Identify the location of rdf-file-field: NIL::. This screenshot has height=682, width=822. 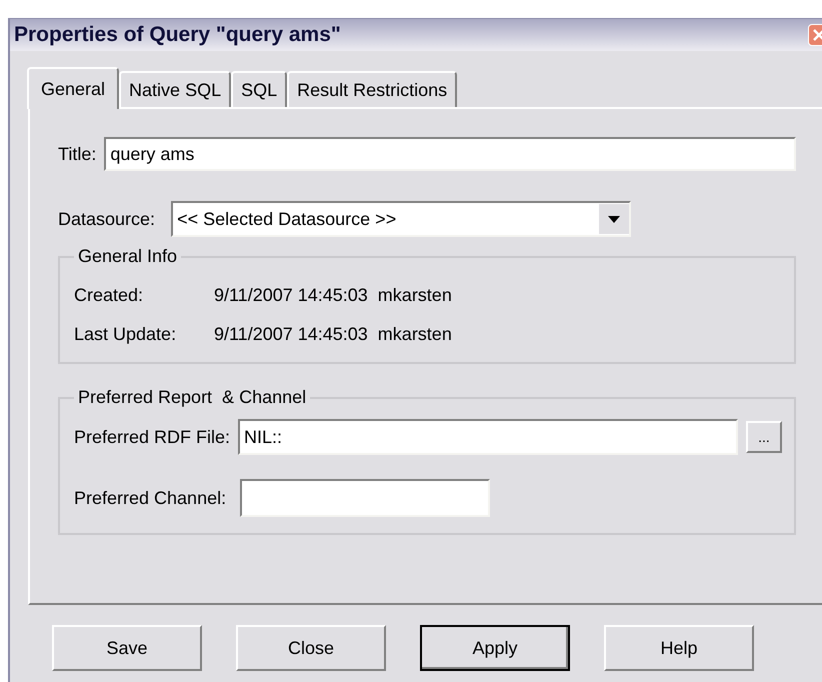
(488, 437).